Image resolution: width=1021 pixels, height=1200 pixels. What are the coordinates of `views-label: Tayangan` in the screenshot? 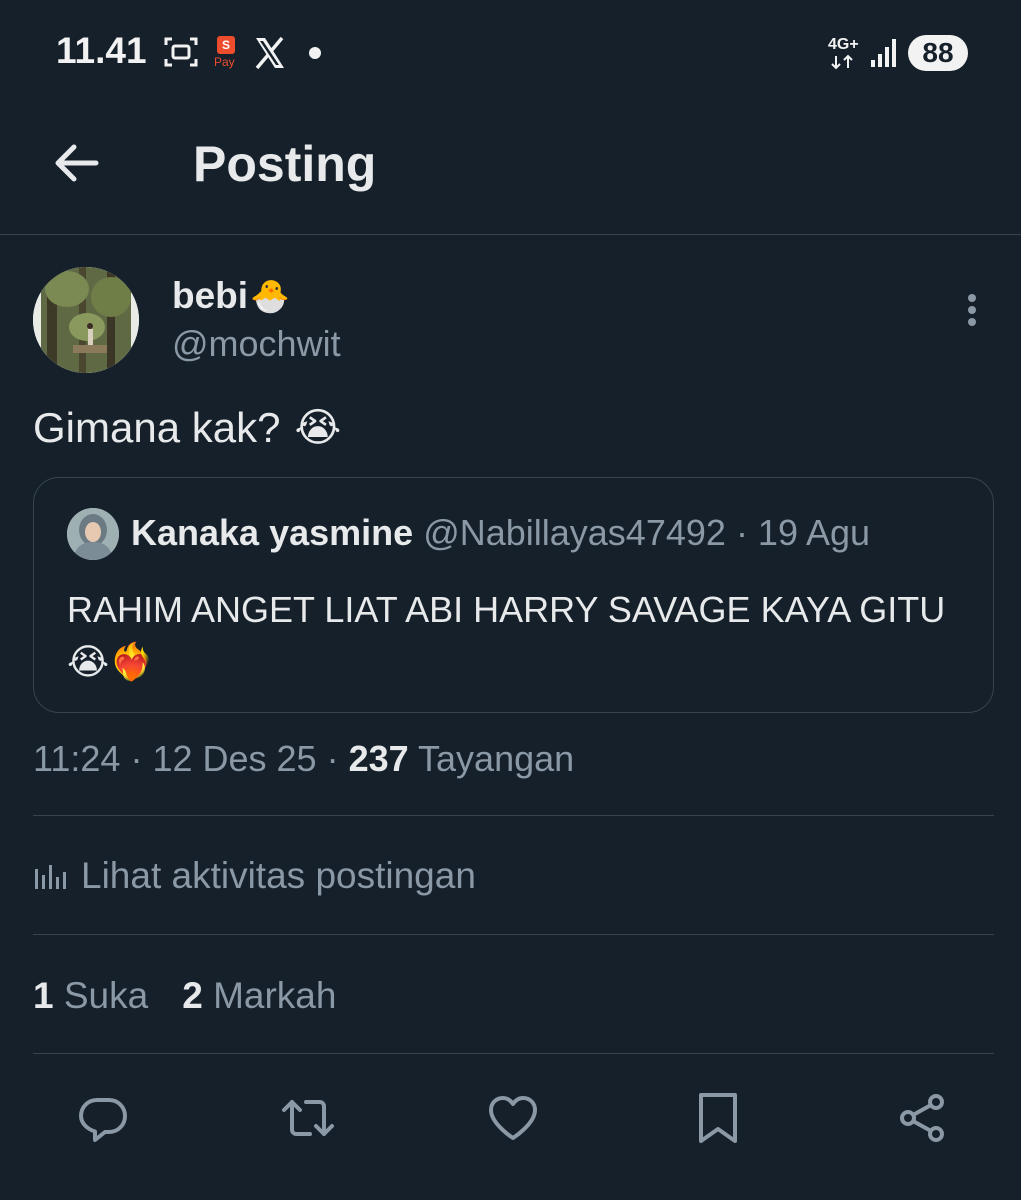 It's located at (496, 758).